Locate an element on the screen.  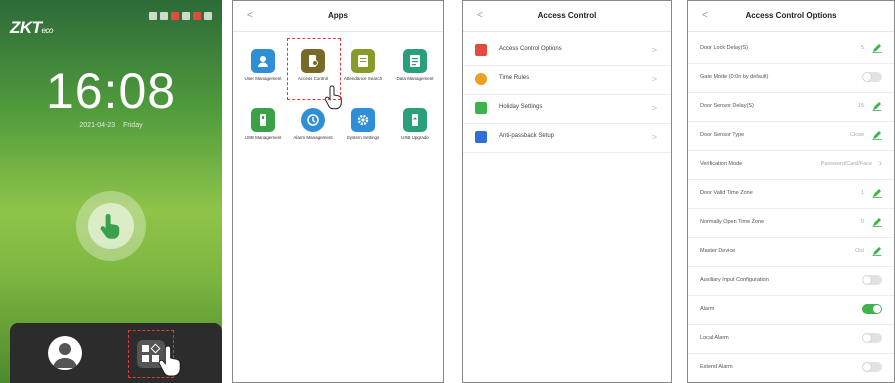
selection-highlight is located at coordinates (314, 69).